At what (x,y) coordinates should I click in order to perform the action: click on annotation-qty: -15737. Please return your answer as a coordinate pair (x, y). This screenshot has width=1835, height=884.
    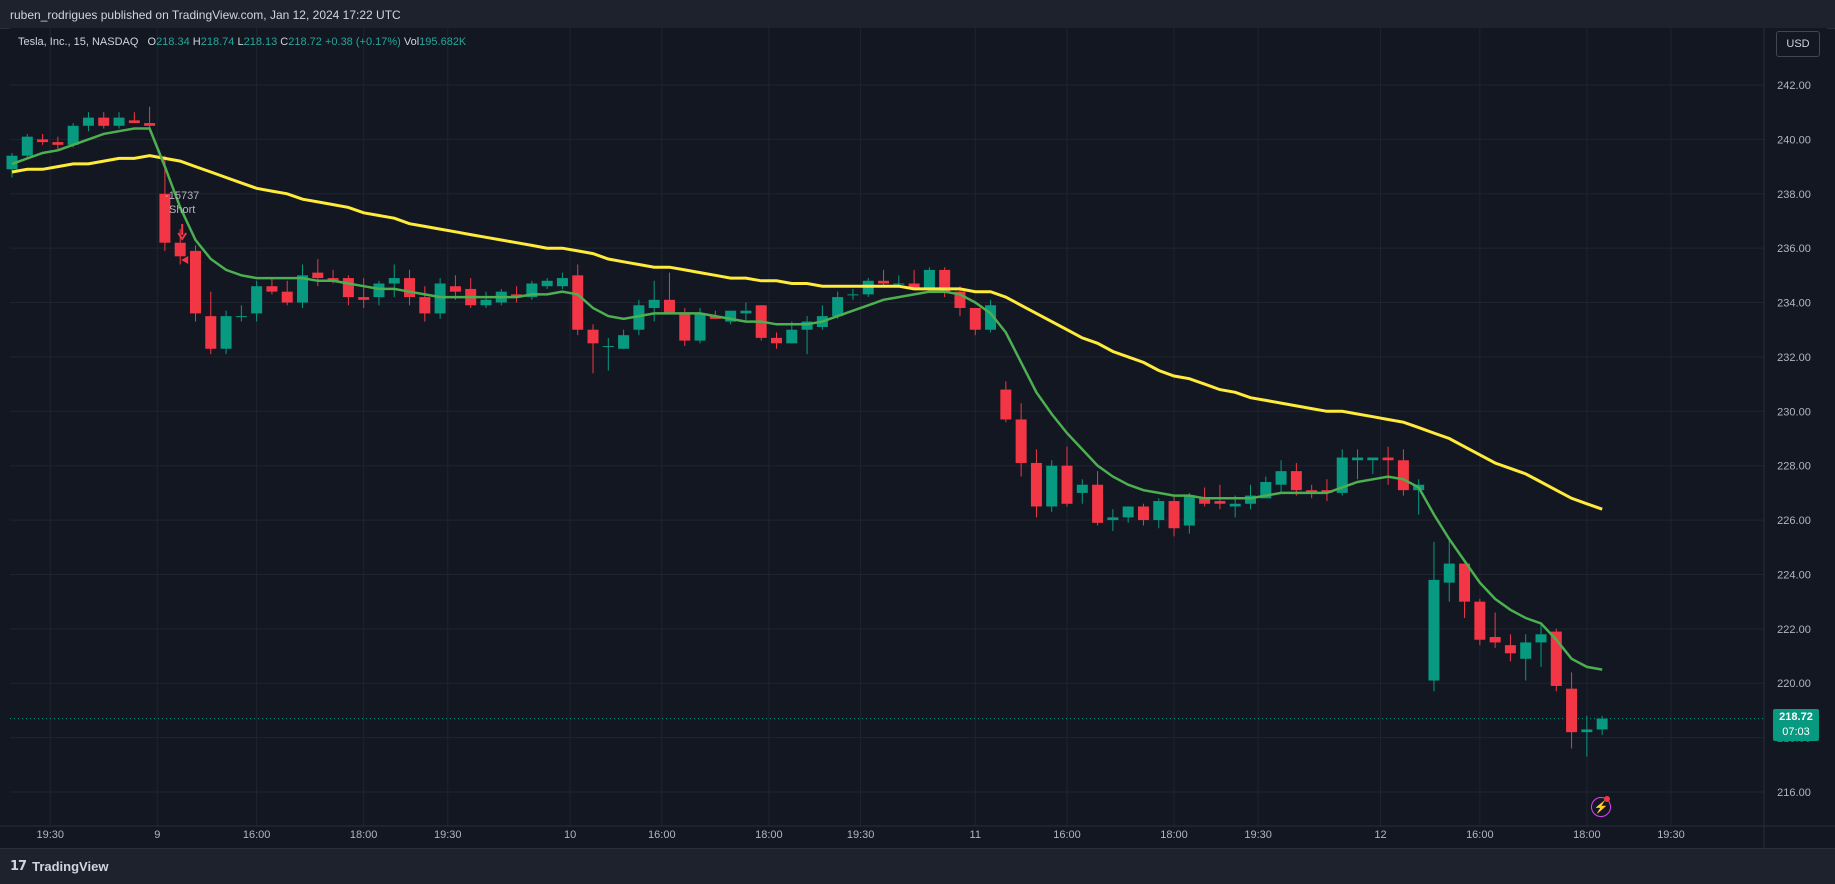
    Looking at the image, I should click on (182, 196).